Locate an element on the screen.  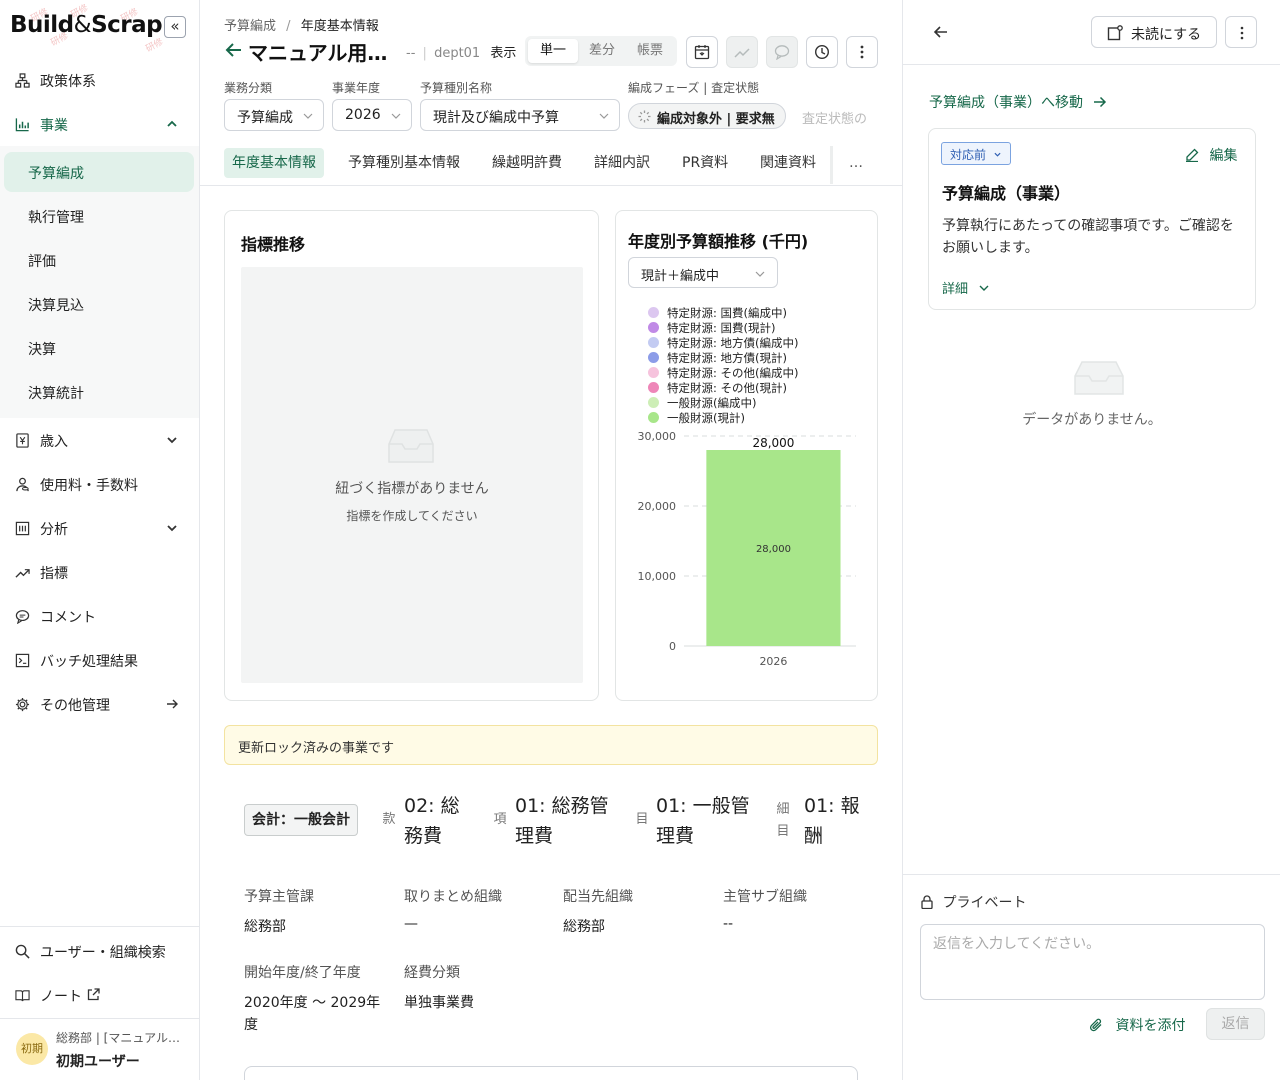
comment-button is located at coordinates (782, 52).